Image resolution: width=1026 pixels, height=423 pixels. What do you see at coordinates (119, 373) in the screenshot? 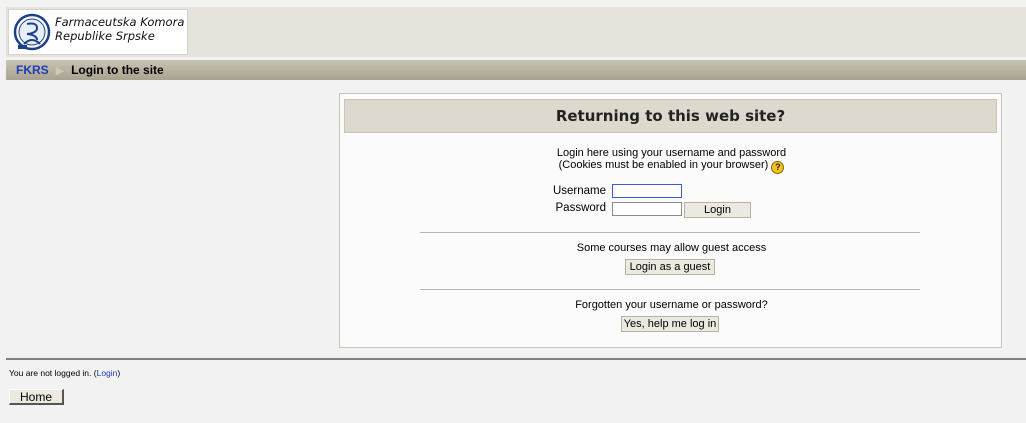
I see `login-status-suffix: )` at bounding box center [119, 373].